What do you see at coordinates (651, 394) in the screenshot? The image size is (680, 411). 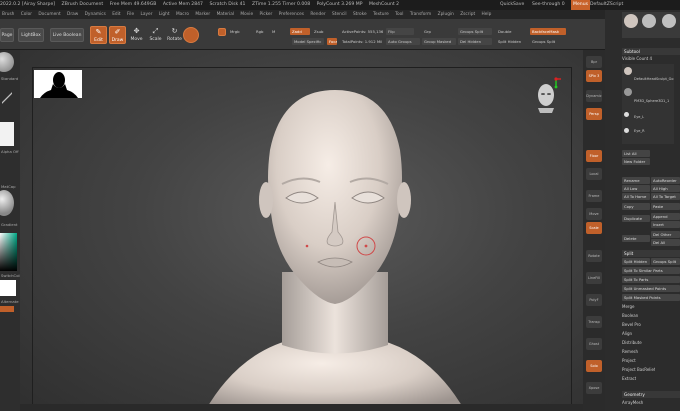 I see `geometry-header: Geometry` at bounding box center [651, 394].